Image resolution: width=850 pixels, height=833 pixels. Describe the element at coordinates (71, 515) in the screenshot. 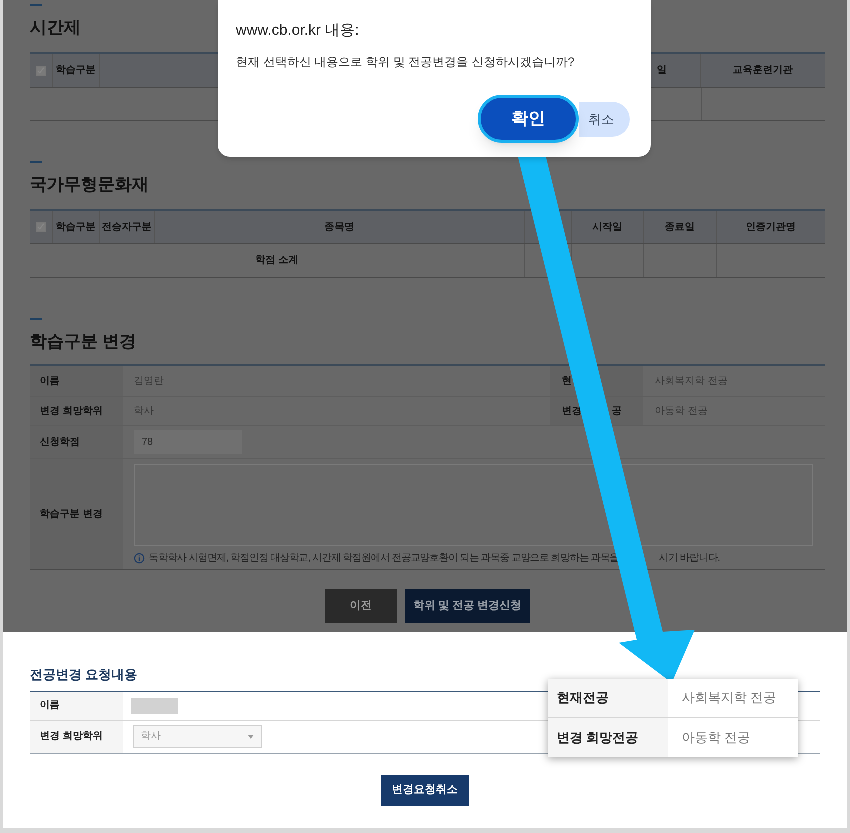

I see `field-label: 학습구분 변경` at that location.